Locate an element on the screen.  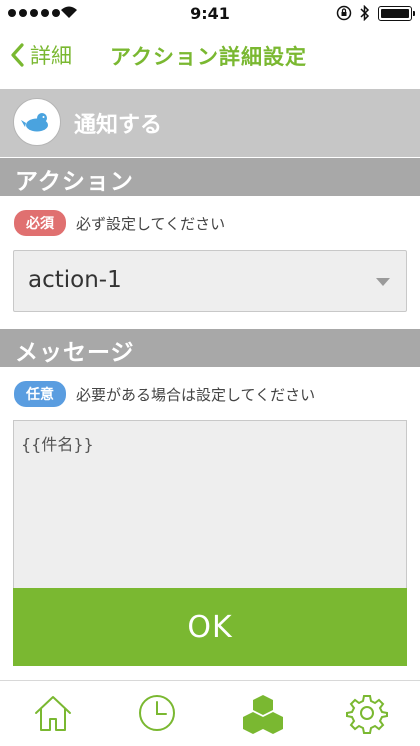
message-hint-text: 必要がある場合は設定してください is located at coordinates (196, 394).